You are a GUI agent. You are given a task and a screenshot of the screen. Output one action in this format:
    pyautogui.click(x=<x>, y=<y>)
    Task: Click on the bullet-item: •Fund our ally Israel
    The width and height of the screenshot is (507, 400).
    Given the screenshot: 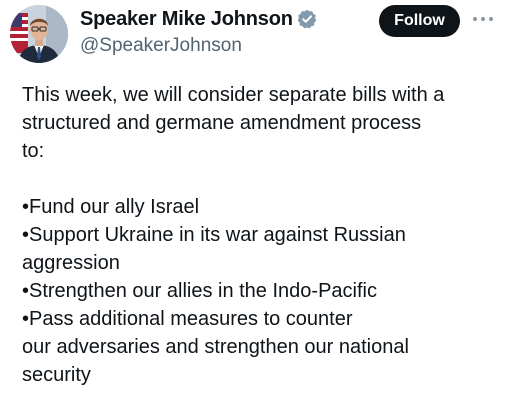 What is the action you would take?
    pyautogui.click(x=111, y=207)
    